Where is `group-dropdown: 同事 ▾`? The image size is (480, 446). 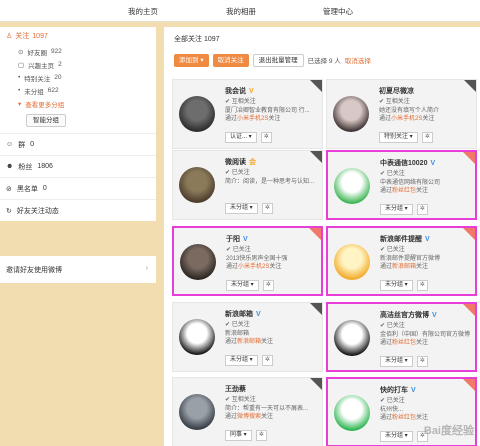 group-dropdown: 同事 ▾ is located at coordinates (238, 435).